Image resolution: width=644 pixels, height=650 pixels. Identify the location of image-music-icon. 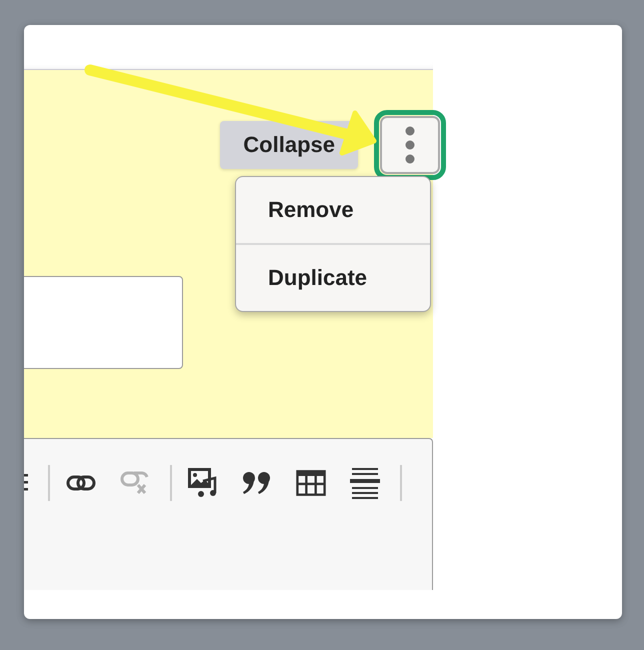
(203, 483).